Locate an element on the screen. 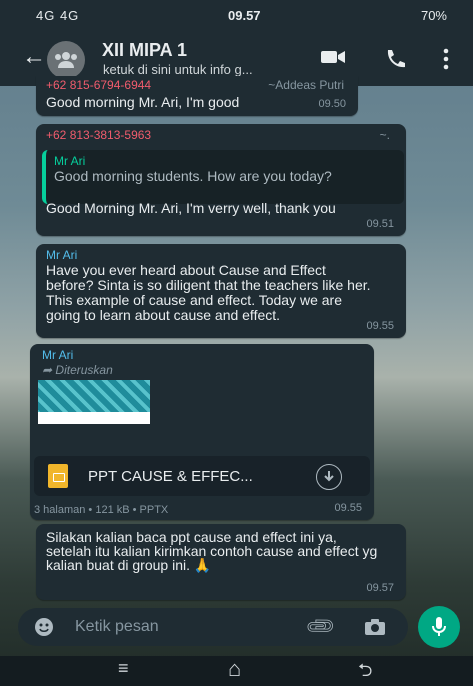 The width and height of the screenshot is (473, 686). document-icon is located at coordinates (58, 476).